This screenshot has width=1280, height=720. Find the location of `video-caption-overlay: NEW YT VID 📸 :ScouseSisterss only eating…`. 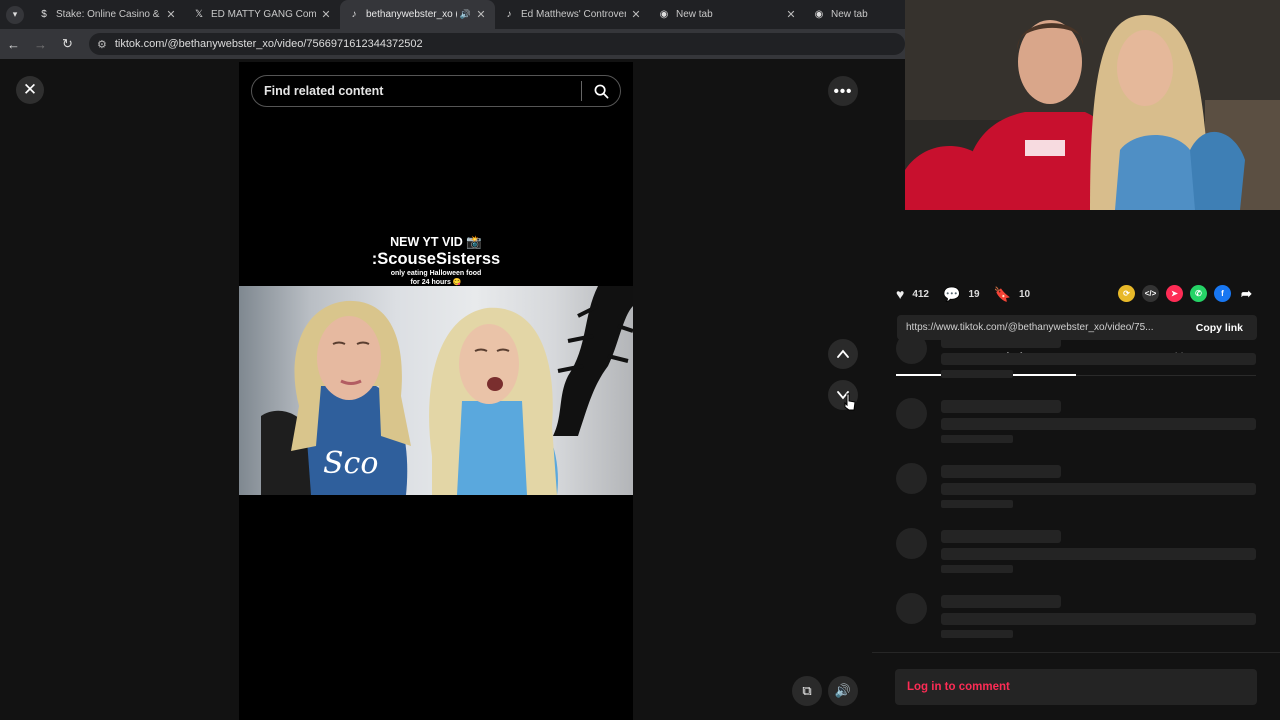

video-caption-overlay: NEW YT VID 📸 :ScouseSisterss only eating… is located at coordinates (436, 261).